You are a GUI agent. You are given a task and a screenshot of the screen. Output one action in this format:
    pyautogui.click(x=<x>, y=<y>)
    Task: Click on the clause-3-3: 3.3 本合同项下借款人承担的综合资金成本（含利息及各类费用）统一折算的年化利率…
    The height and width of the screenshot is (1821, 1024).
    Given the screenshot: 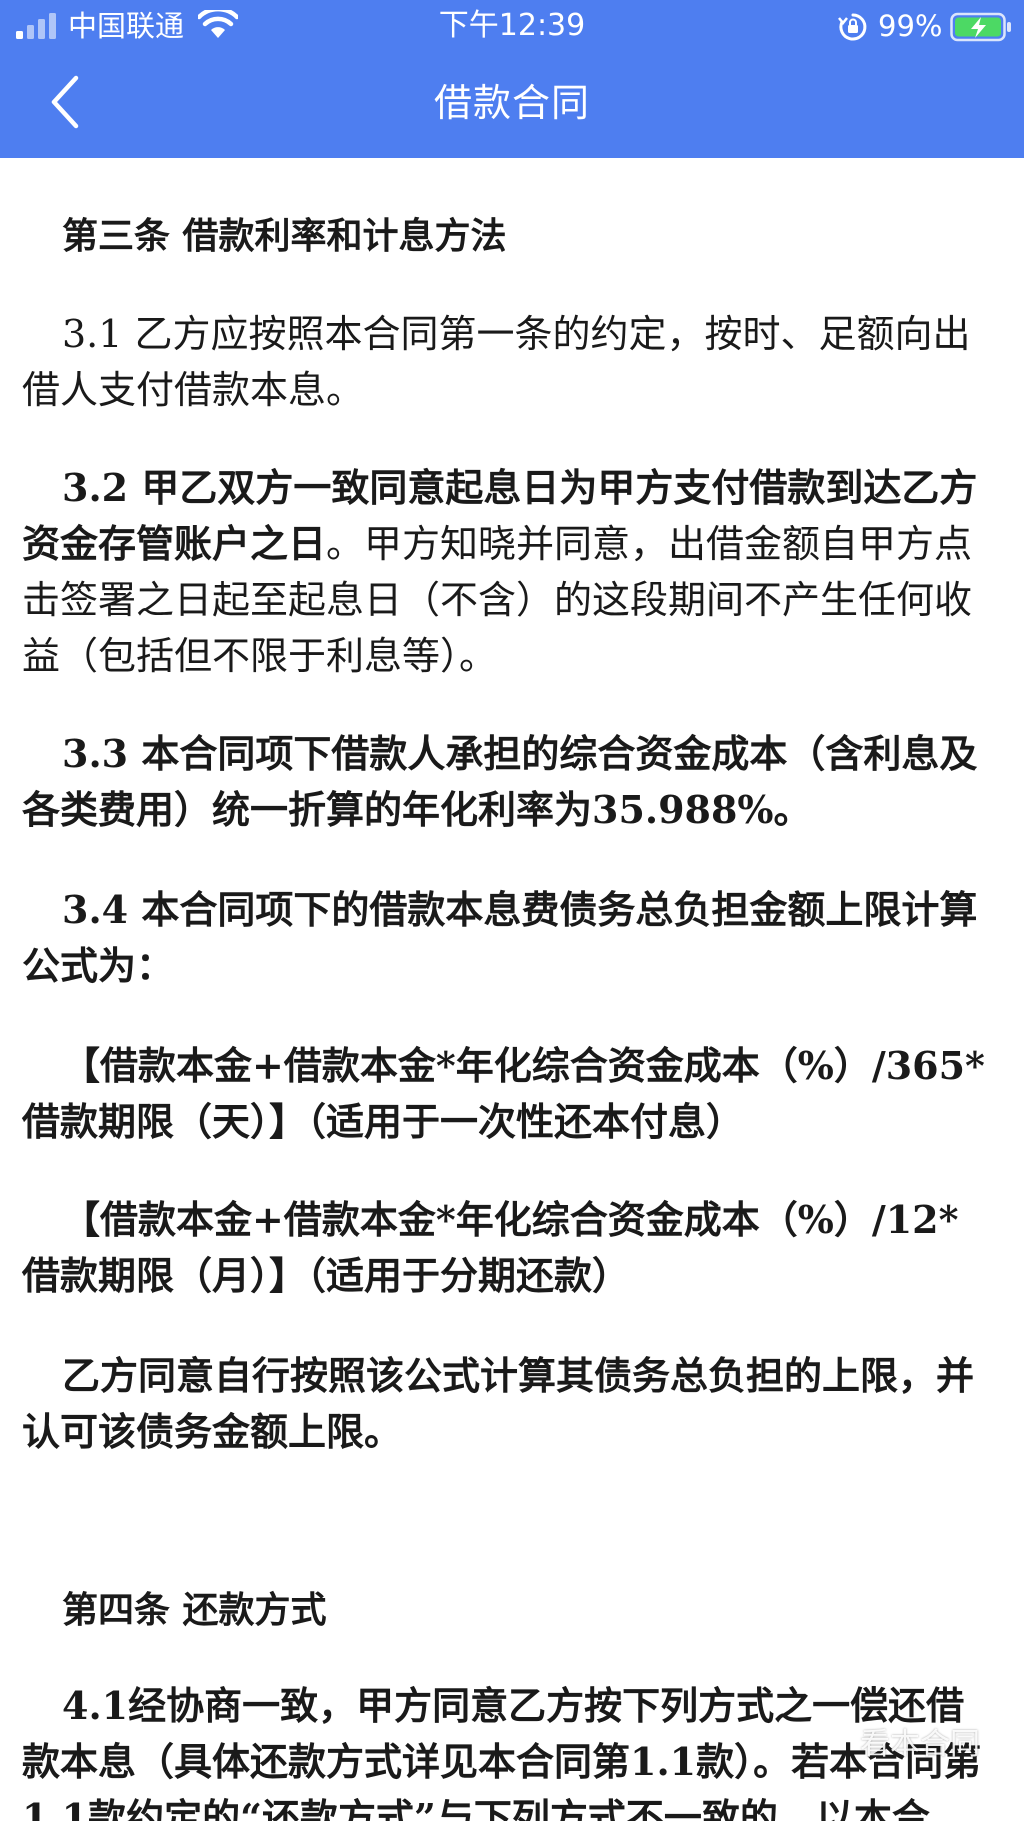 What is the action you would take?
    pyautogui.click(x=500, y=781)
    